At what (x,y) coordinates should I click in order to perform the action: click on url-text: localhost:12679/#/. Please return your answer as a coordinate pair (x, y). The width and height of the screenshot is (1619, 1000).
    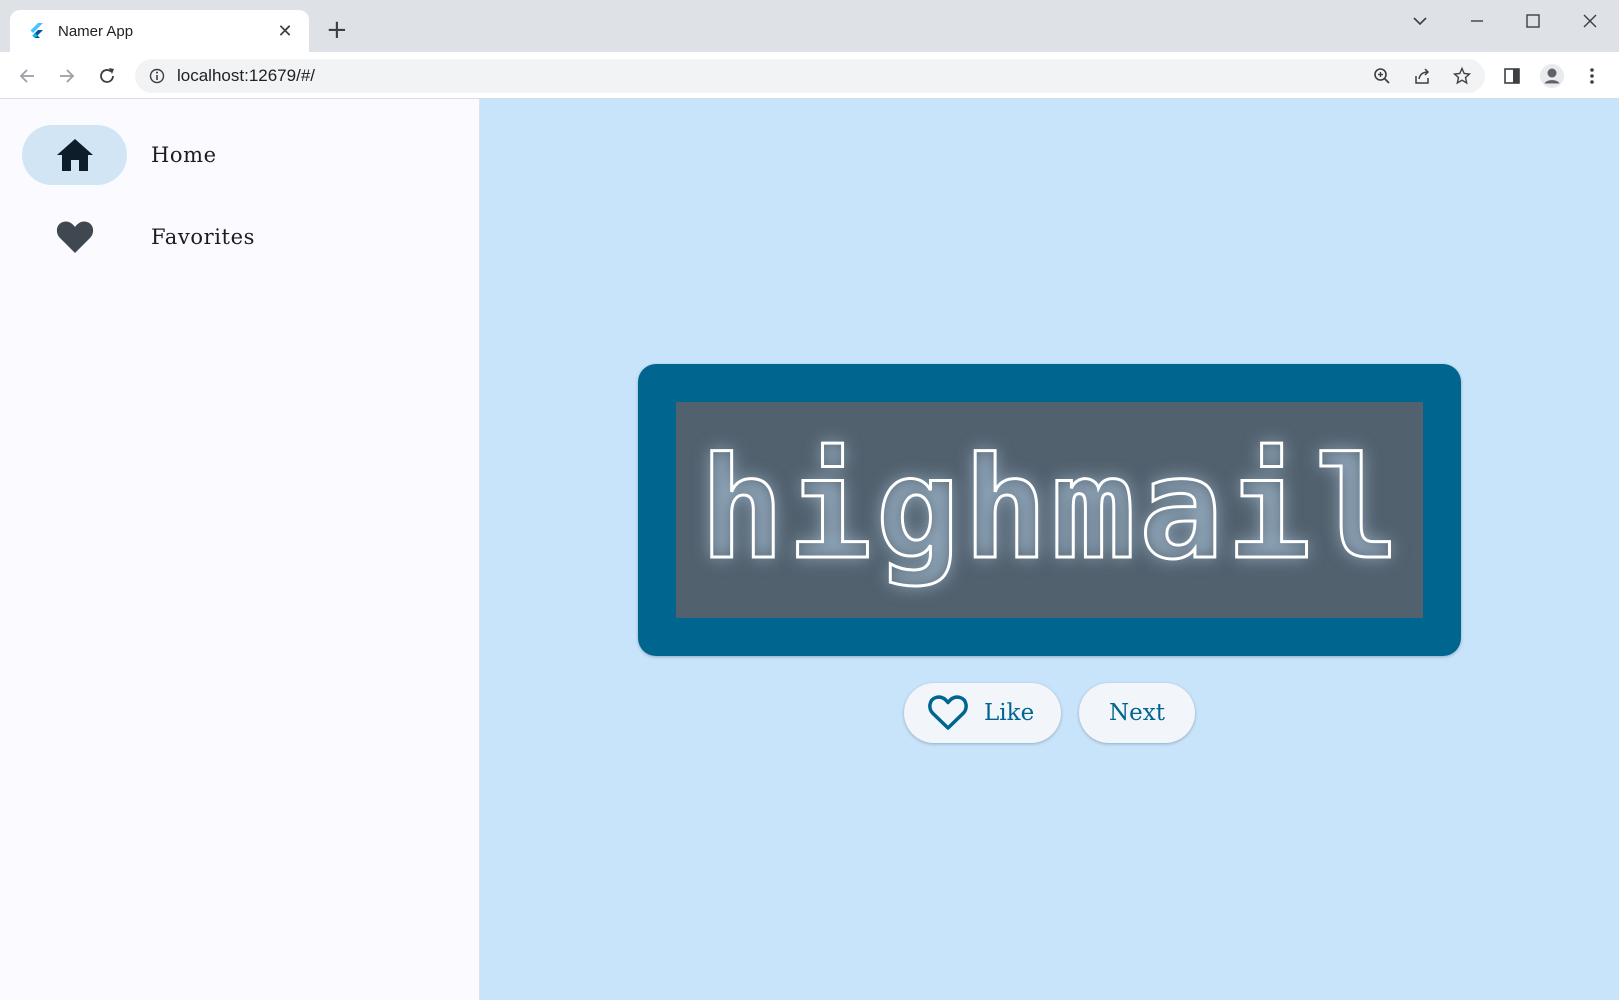
    Looking at the image, I should click on (246, 75).